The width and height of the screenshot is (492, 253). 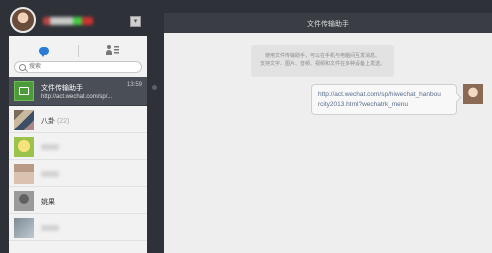 I want to click on search-input, so click(x=79, y=67).